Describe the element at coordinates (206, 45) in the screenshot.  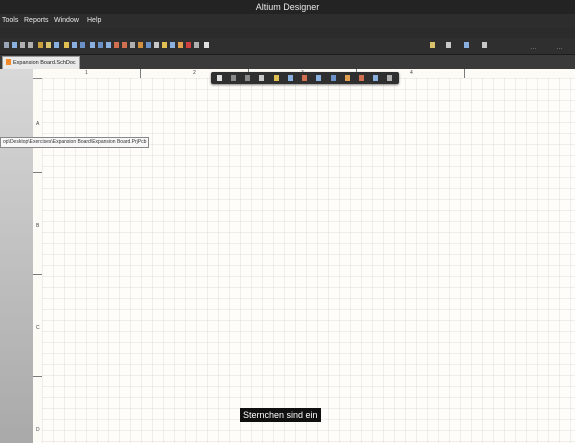
I see `pen-icon` at that location.